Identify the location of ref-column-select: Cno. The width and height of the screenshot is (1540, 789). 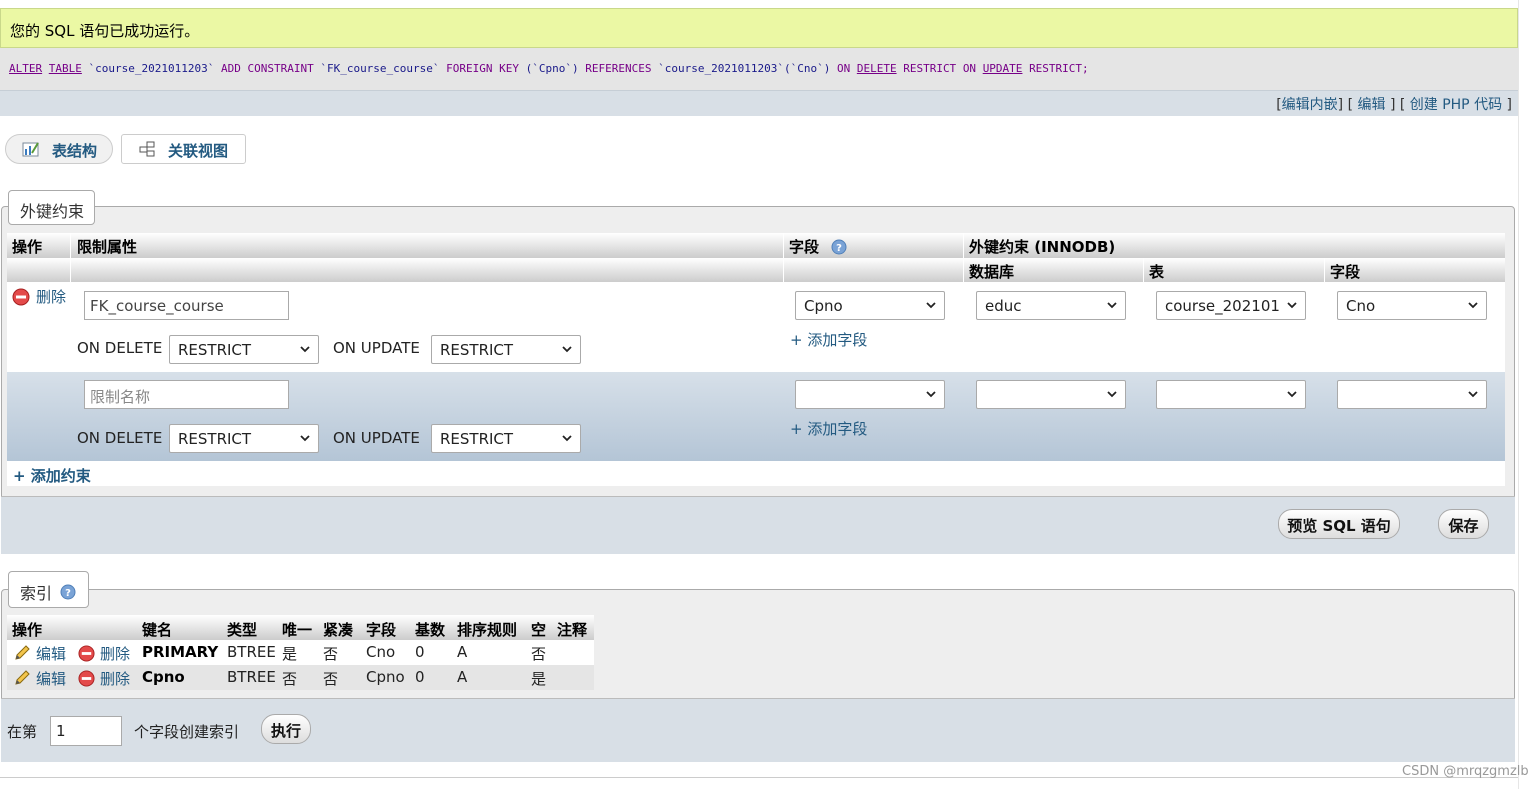
(1412, 305).